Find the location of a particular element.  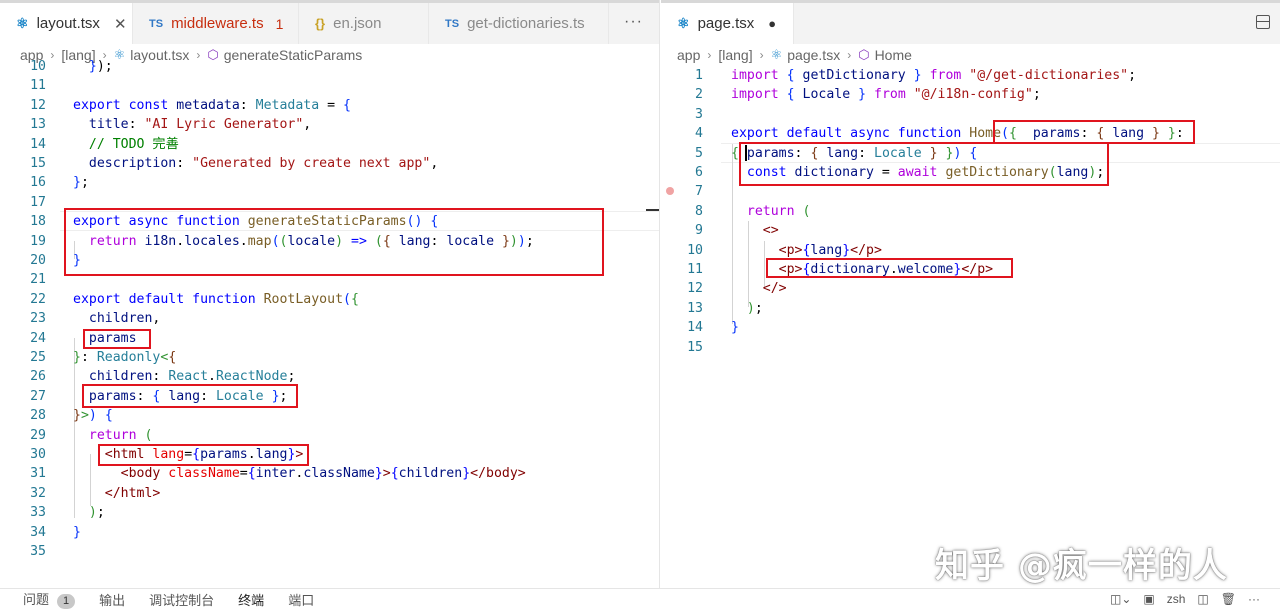

code-token: ReactNode is located at coordinates (251, 377).